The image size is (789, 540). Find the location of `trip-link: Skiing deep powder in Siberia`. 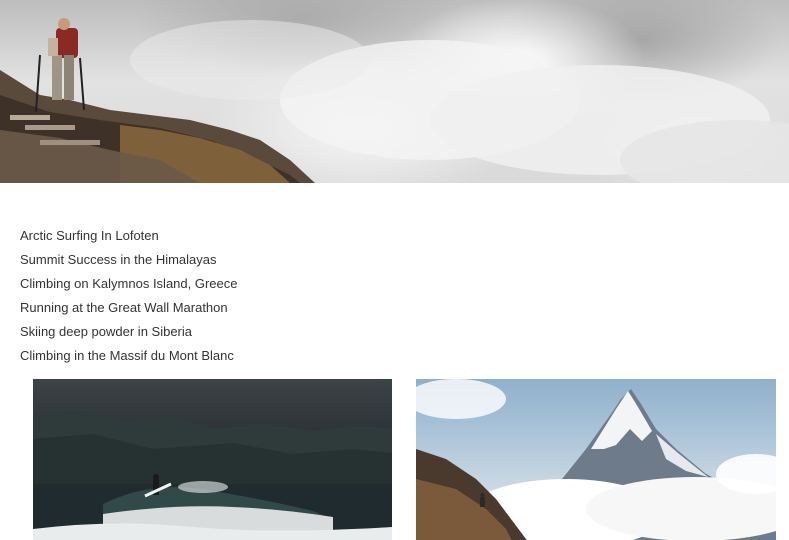

trip-link: Skiing deep powder in Siberia is located at coordinates (129, 332).